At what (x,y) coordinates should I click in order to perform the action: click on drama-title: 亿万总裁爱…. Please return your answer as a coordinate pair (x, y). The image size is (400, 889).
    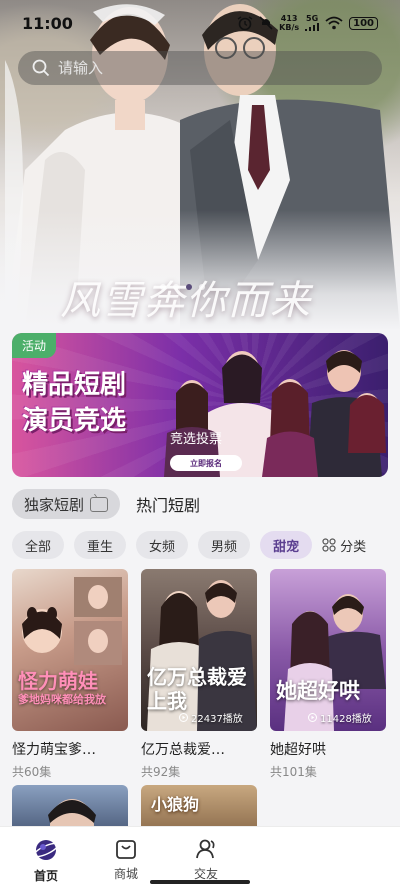
    Looking at the image, I should click on (199, 749).